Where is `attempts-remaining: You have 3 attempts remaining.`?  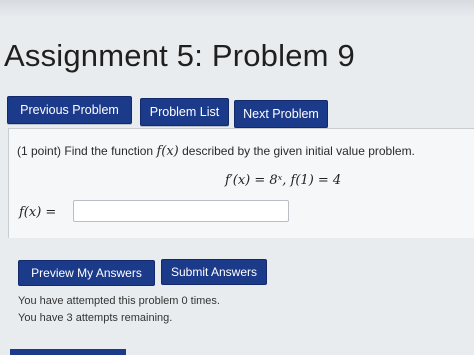
attempts-remaining: You have 3 attempts remaining. is located at coordinates (95, 318).